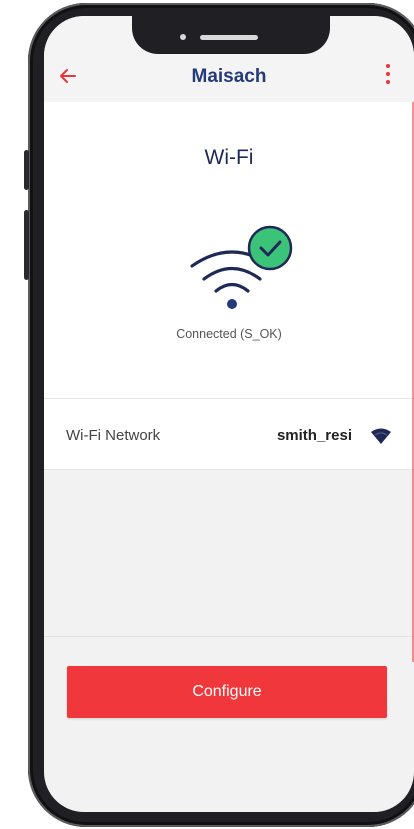 The height and width of the screenshot is (829, 414). I want to click on phone-notch, so click(231, 35).